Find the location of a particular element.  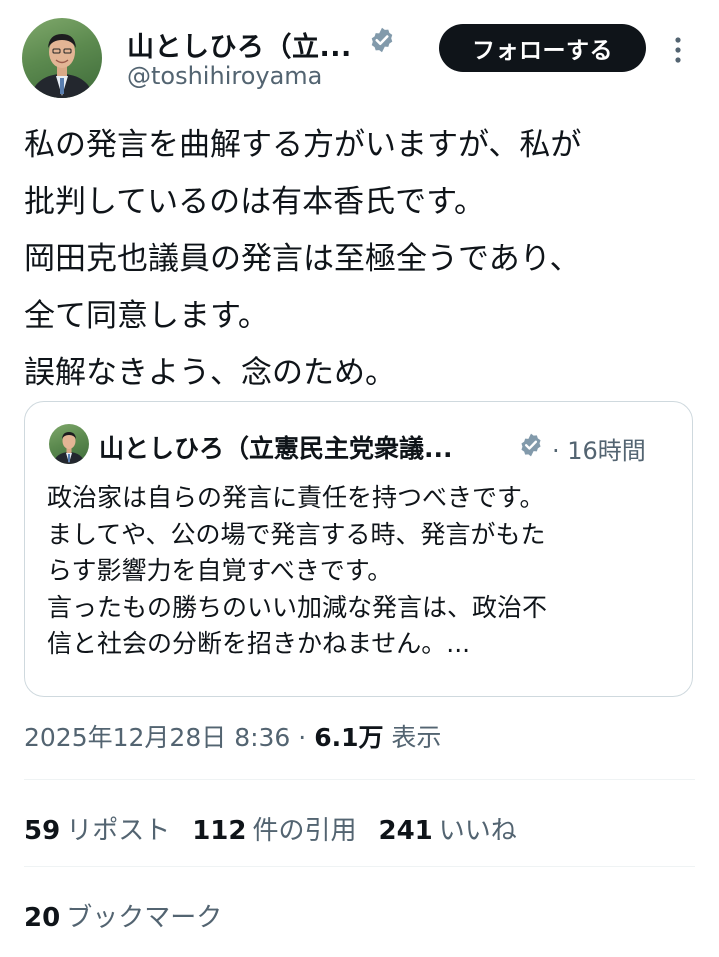

tweet-line: 誤解なきよう、念のため。 is located at coordinates (210, 373).